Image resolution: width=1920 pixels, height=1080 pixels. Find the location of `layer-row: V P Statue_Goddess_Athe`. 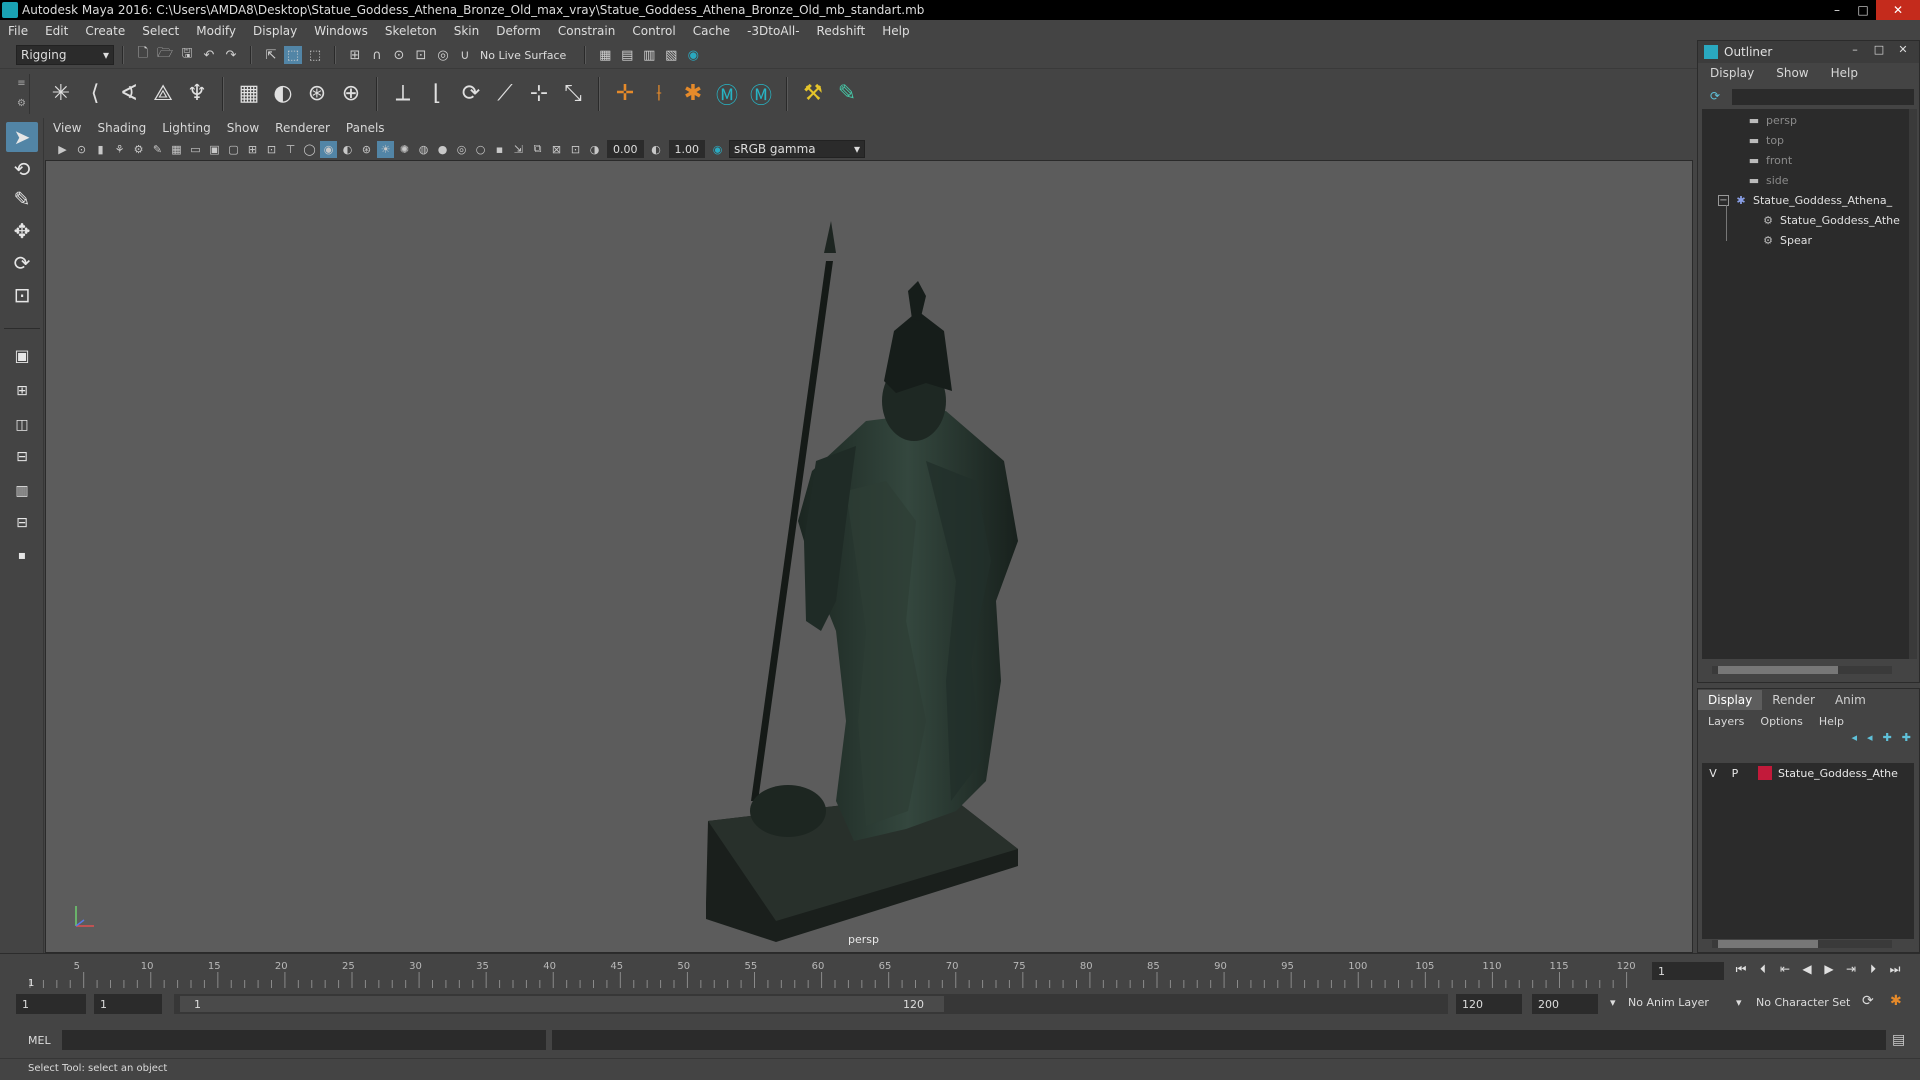

layer-row: V P Statue_Goddess_Athe is located at coordinates (1808, 773).